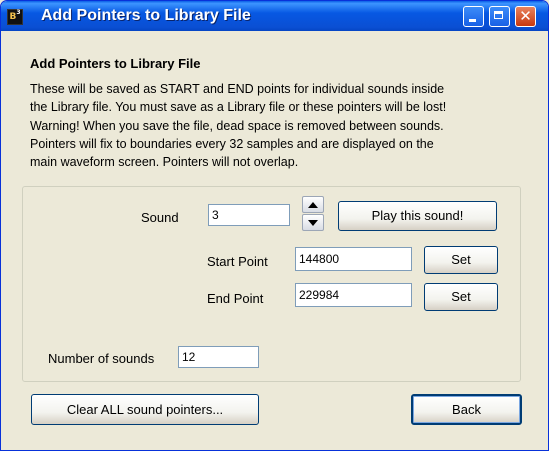 The height and width of the screenshot is (451, 549). I want to click on back-button: Back, so click(466, 409).